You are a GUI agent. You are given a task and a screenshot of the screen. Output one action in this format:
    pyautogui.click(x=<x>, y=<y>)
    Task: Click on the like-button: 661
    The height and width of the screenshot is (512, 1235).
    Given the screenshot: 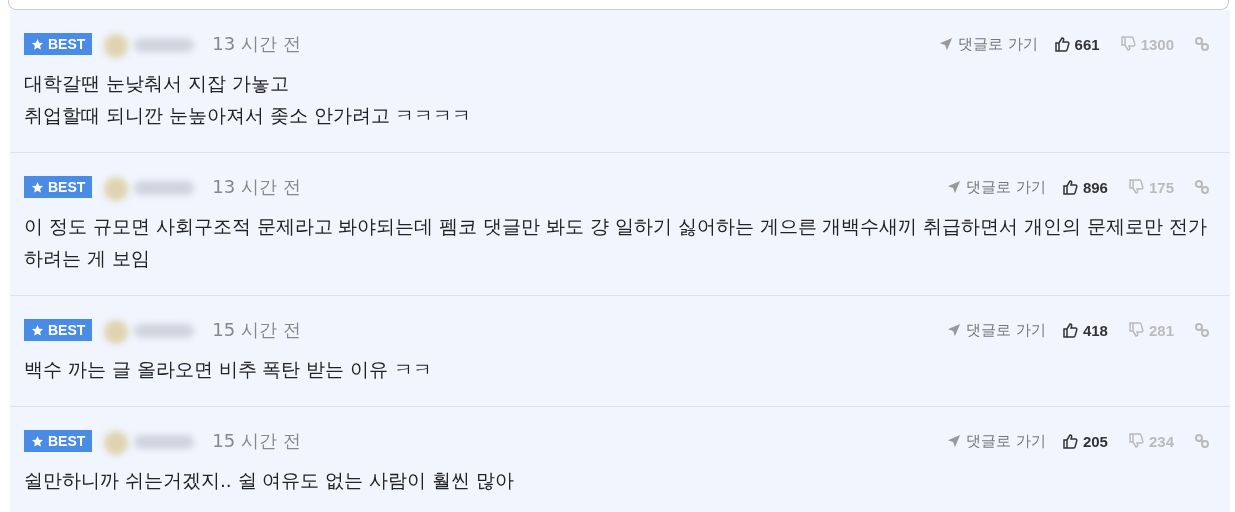 What is the action you would take?
    pyautogui.click(x=1076, y=44)
    